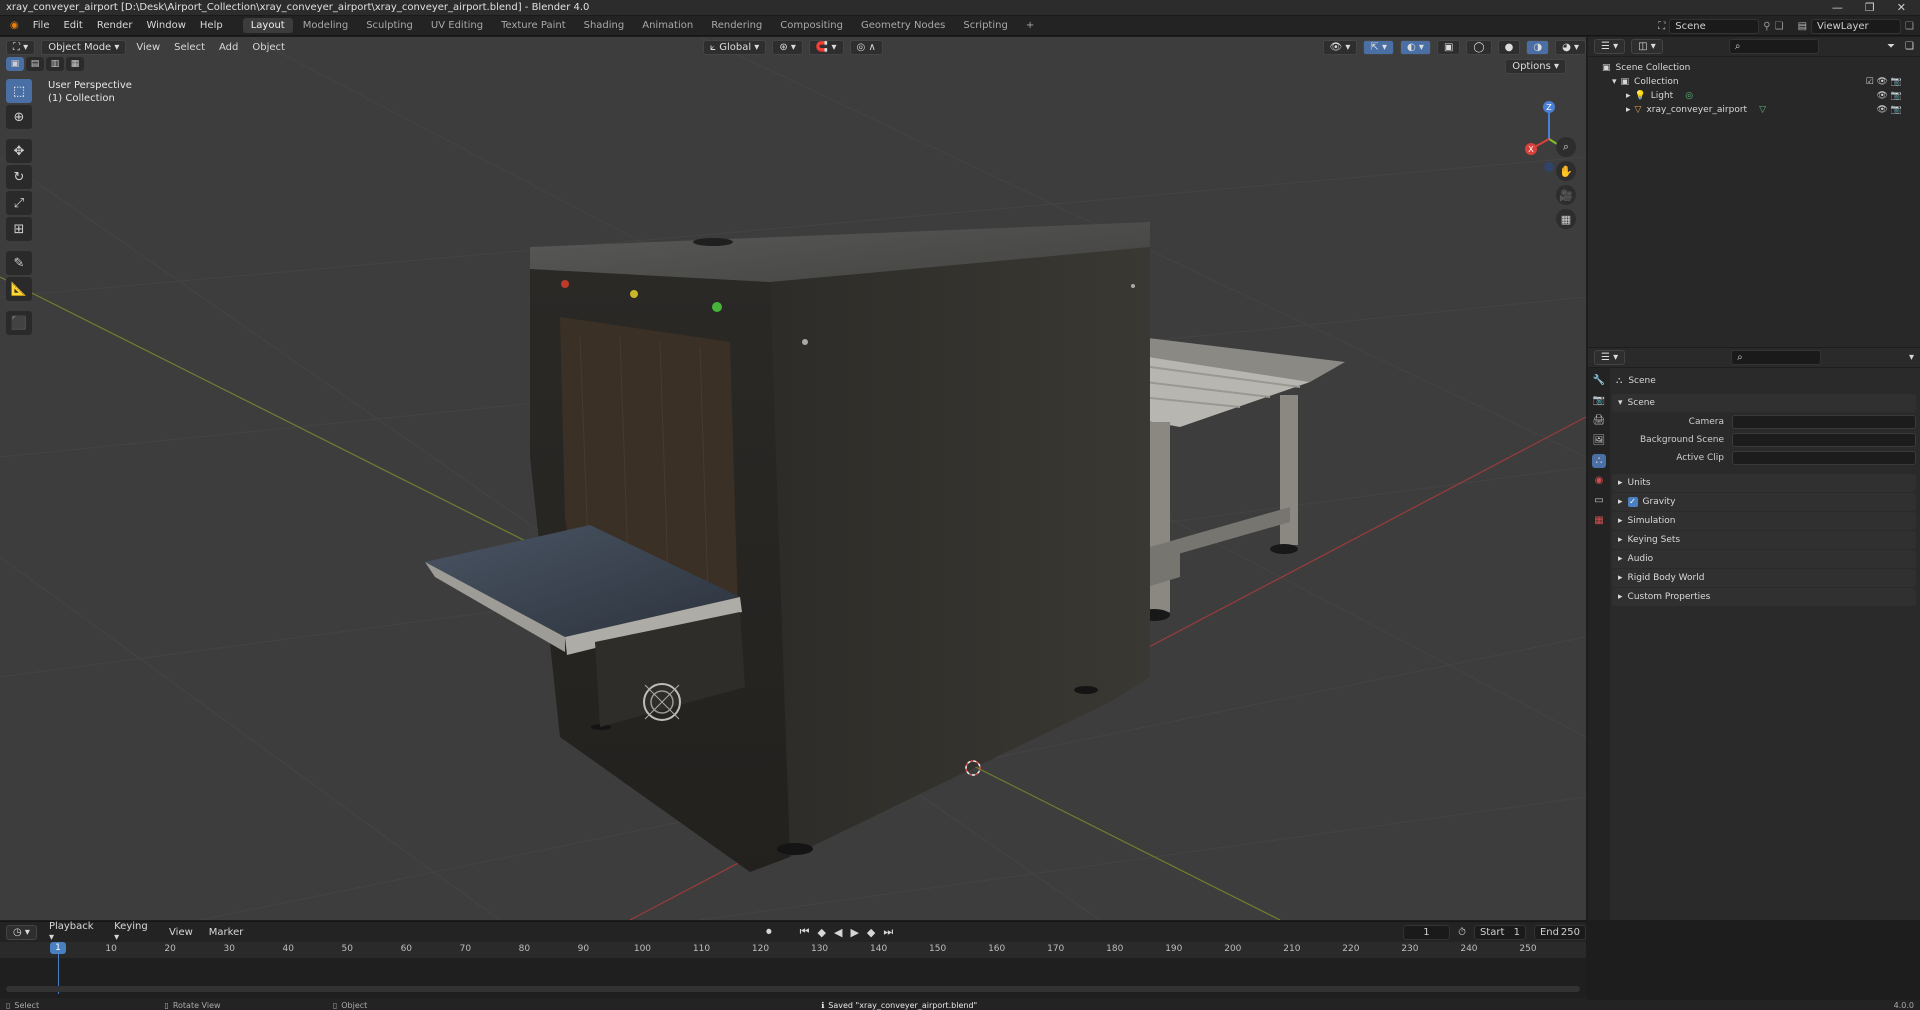  What do you see at coordinates (133, 932) in the screenshot?
I see `timeline-menu-keying: Keying ▾` at bounding box center [133, 932].